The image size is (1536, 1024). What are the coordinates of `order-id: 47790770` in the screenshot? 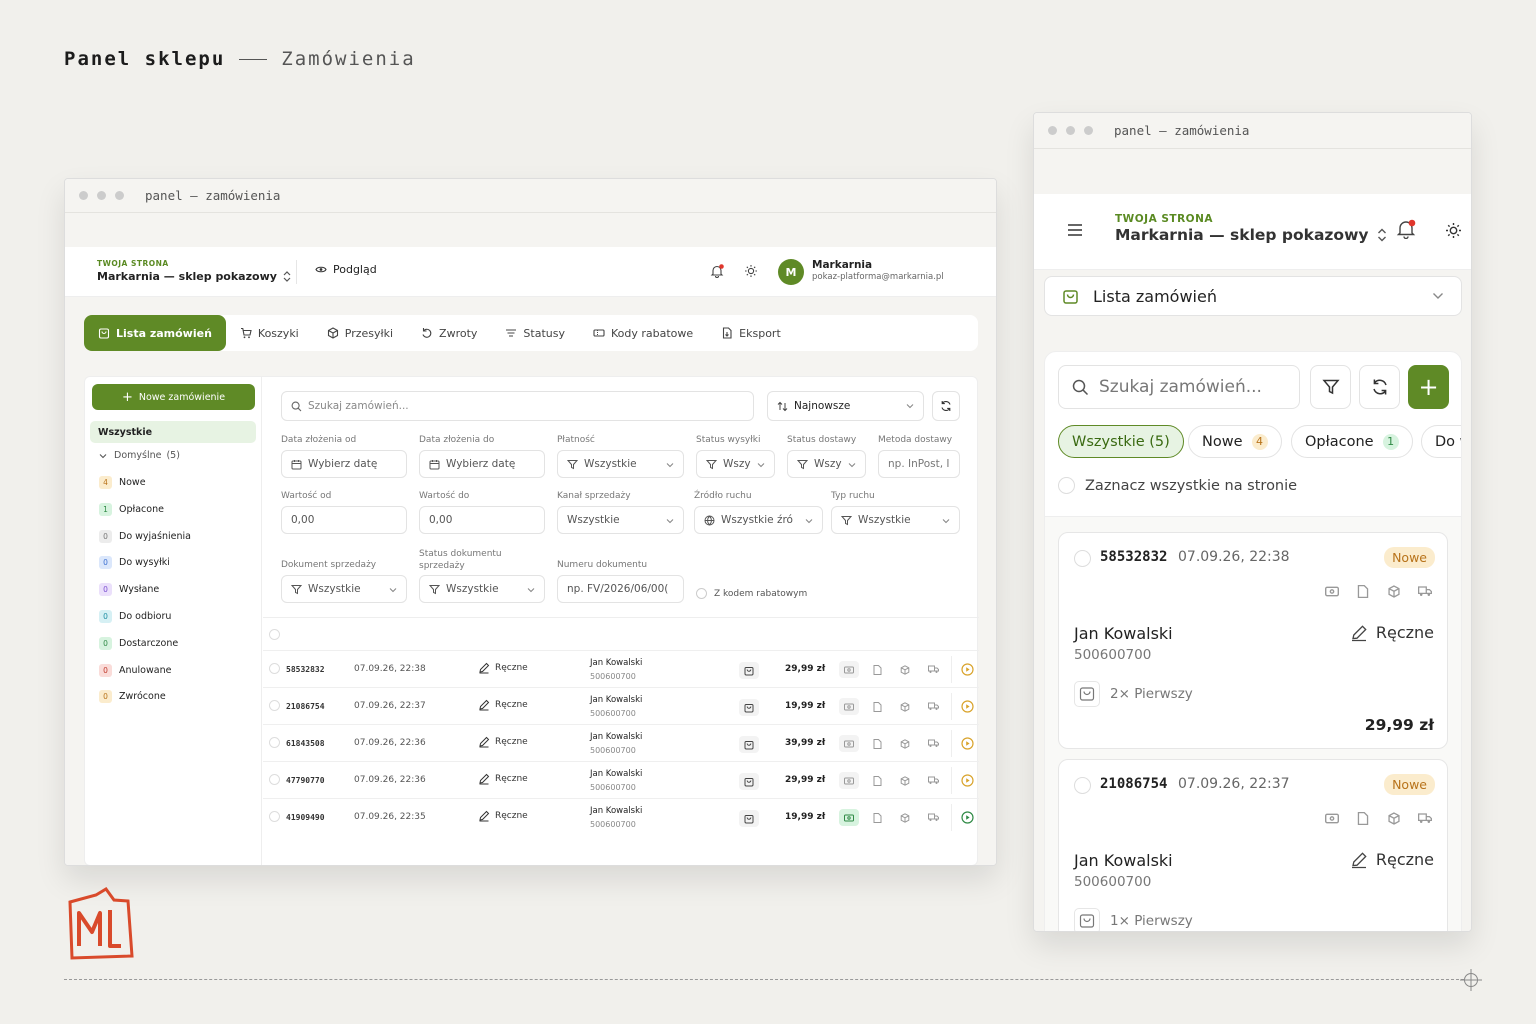 It's located at (305, 780).